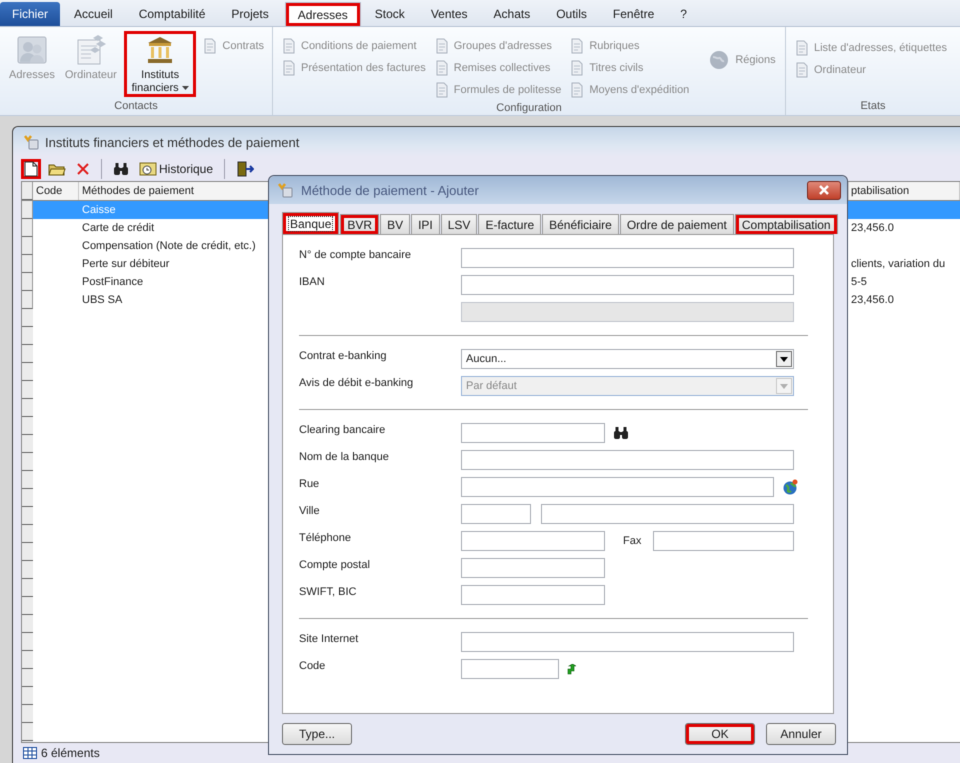 Image resolution: width=960 pixels, height=763 pixels. What do you see at coordinates (70, 753) in the screenshot?
I see `status-text: 6 éléments` at bounding box center [70, 753].